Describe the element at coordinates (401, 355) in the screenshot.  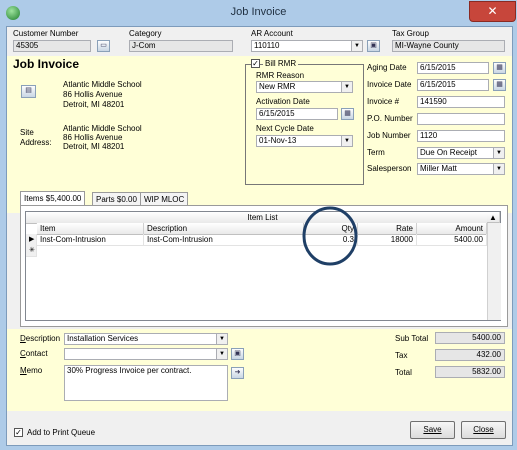
I see `tax-label: Tax` at that location.